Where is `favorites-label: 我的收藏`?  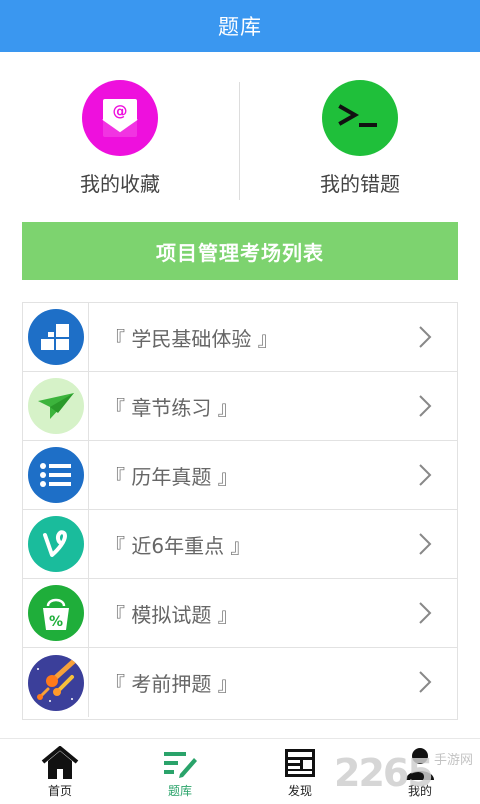 favorites-label: 我的收藏 is located at coordinates (120, 184).